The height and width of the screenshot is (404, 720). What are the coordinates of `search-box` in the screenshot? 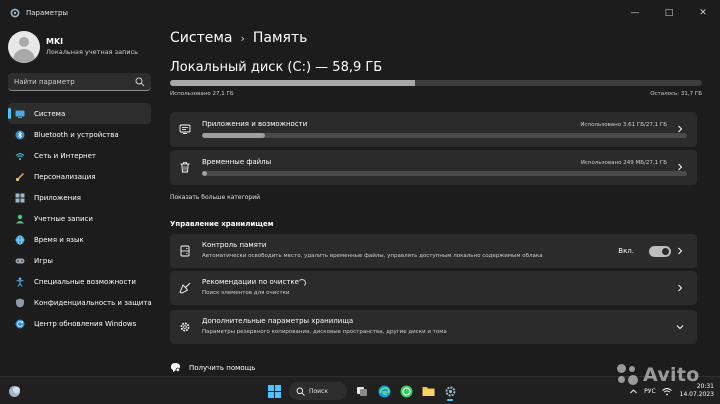 It's located at (79, 82).